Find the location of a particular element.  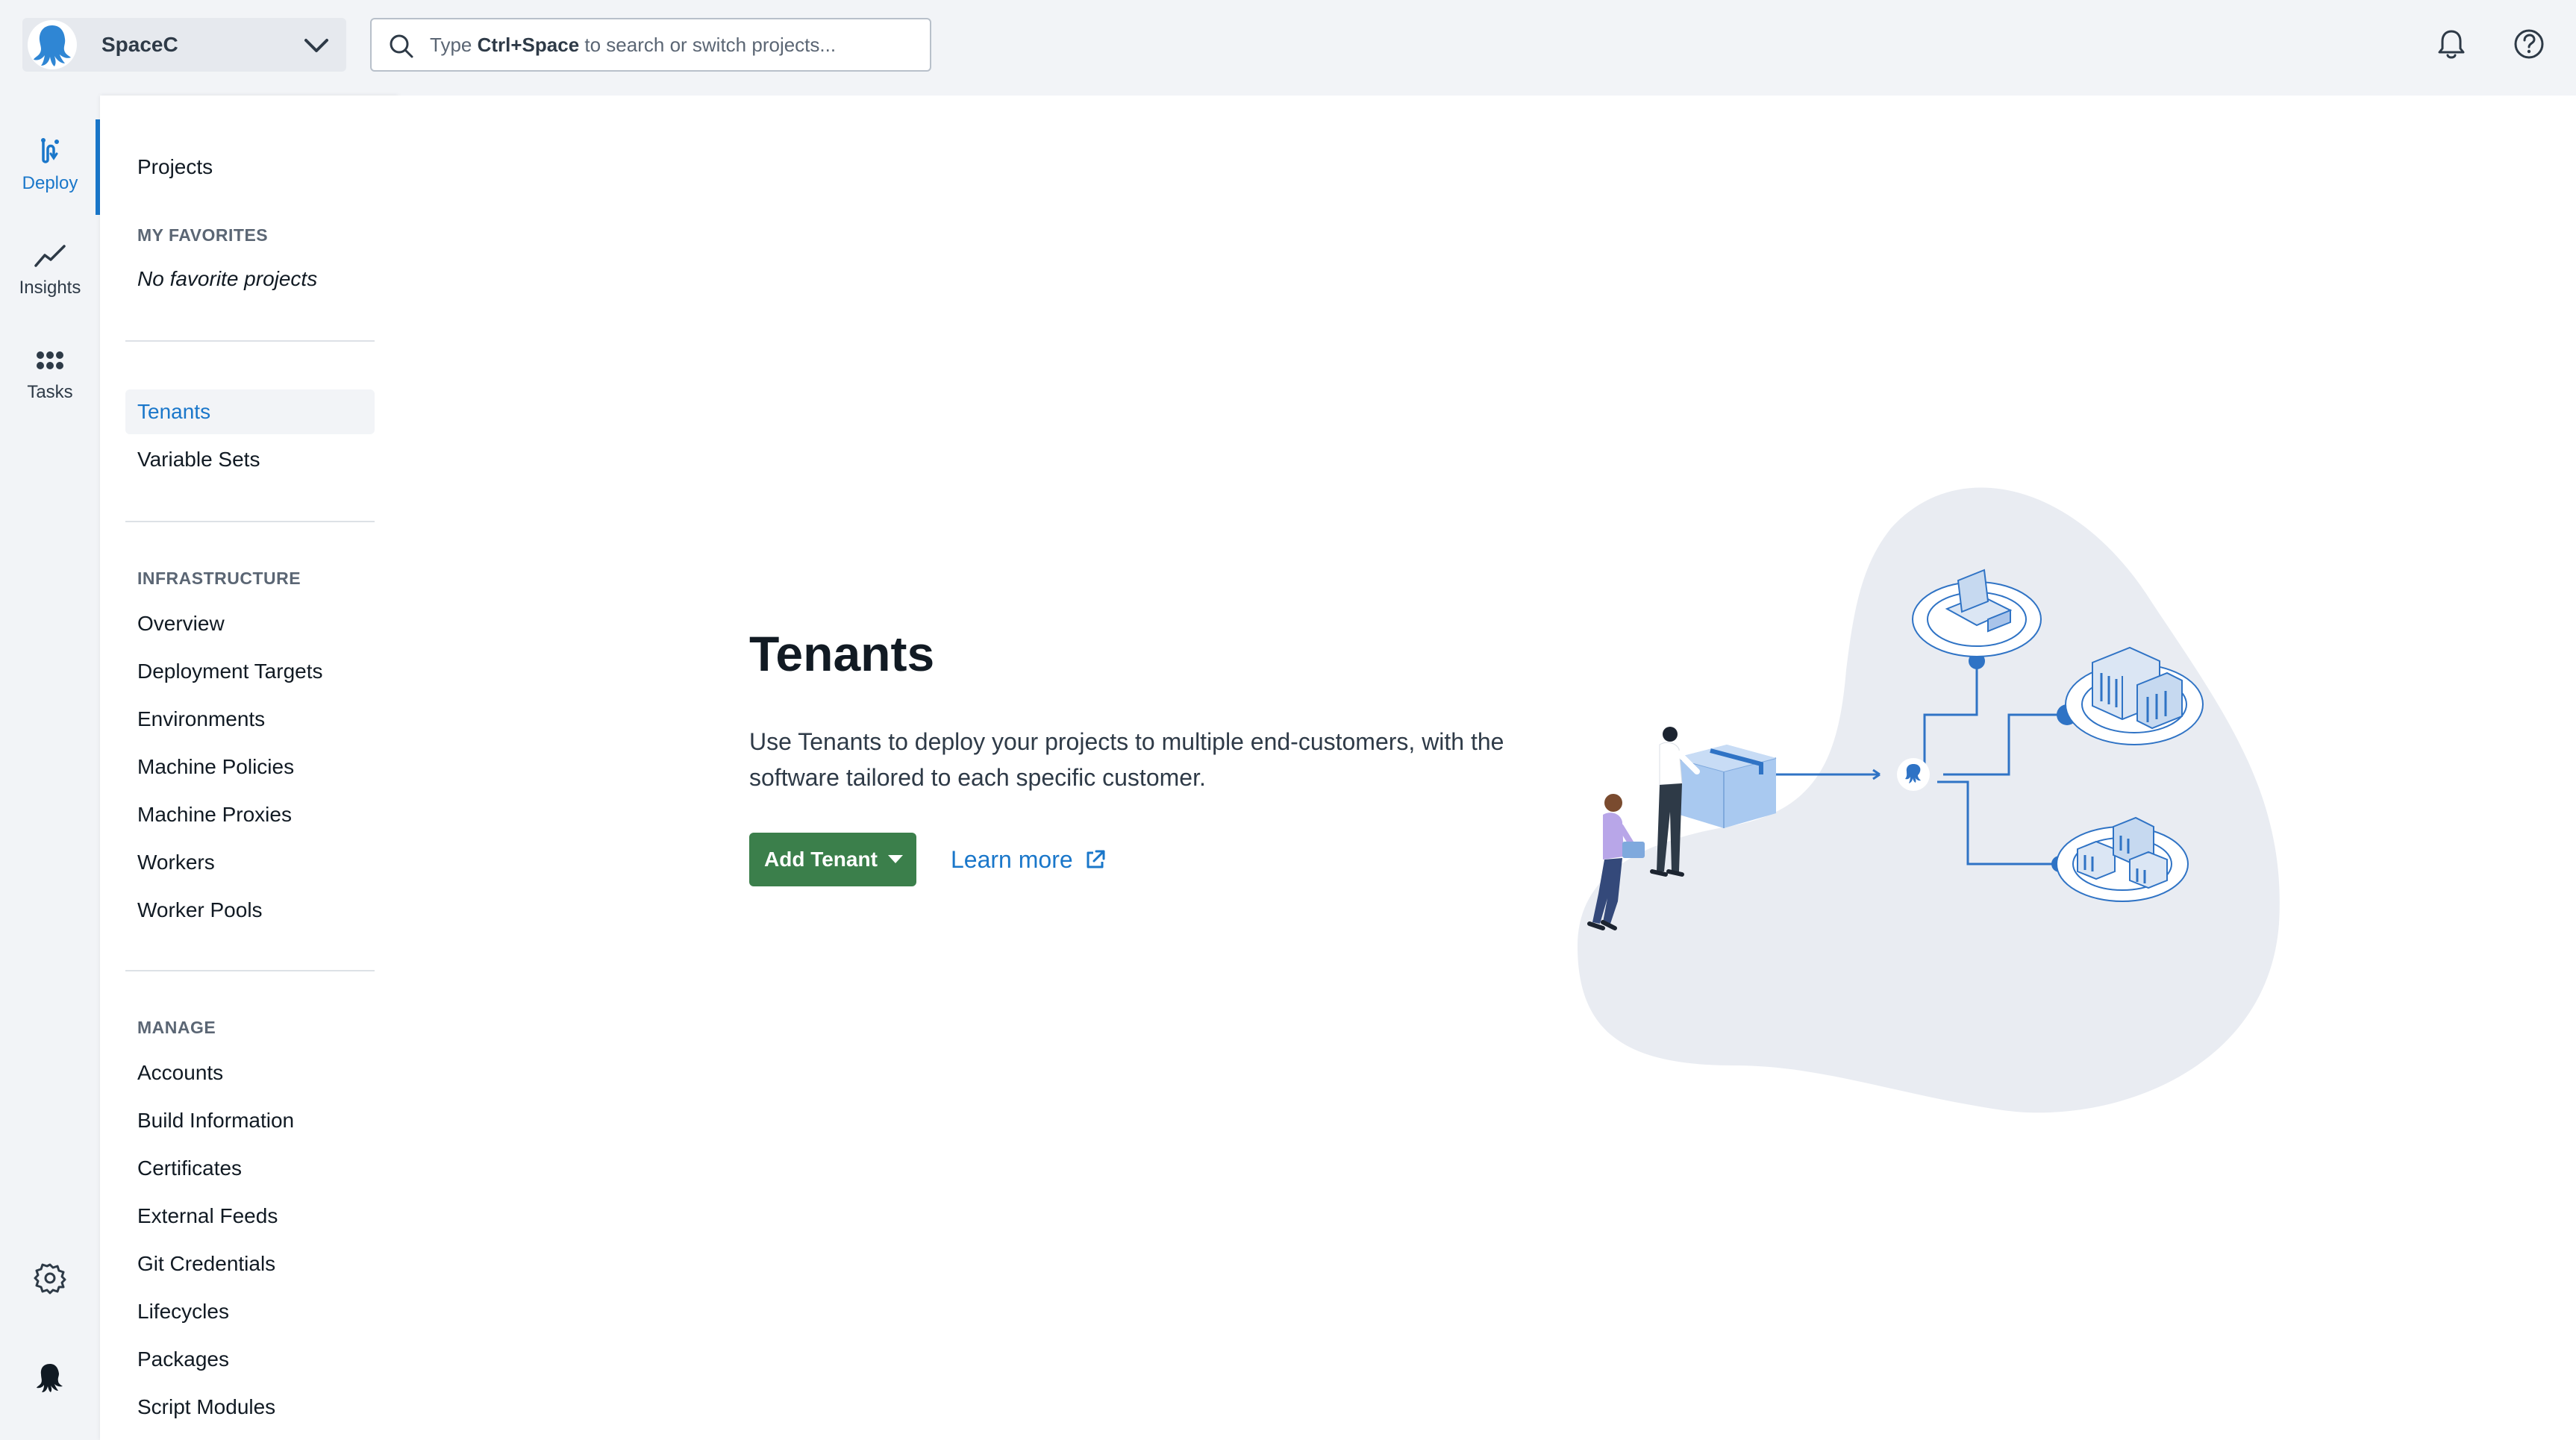

add-tenant-button: Add Tenant is located at coordinates (832, 859).